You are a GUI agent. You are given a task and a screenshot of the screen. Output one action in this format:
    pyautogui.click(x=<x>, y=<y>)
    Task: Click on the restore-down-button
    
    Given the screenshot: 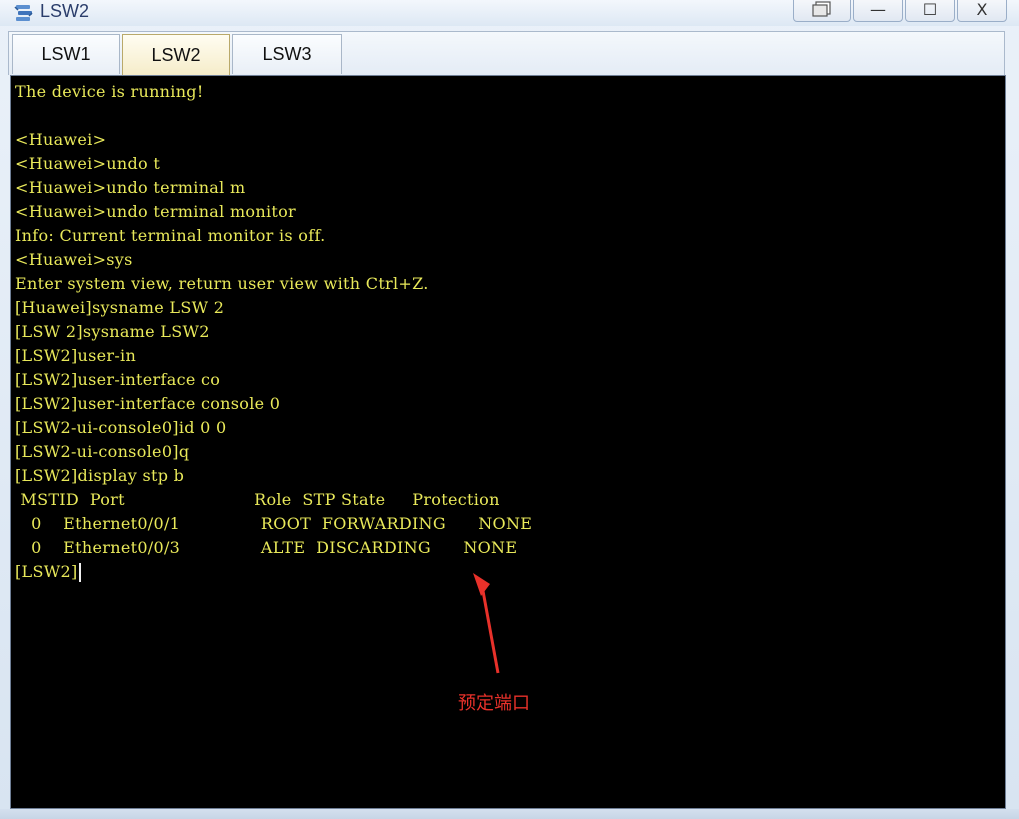 What is the action you would take?
    pyautogui.click(x=822, y=11)
    